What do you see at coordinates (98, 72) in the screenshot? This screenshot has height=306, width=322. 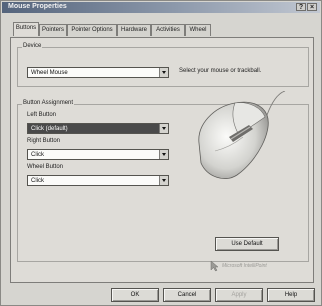 I see `device-select: Wheel Mouse` at bounding box center [98, 72].